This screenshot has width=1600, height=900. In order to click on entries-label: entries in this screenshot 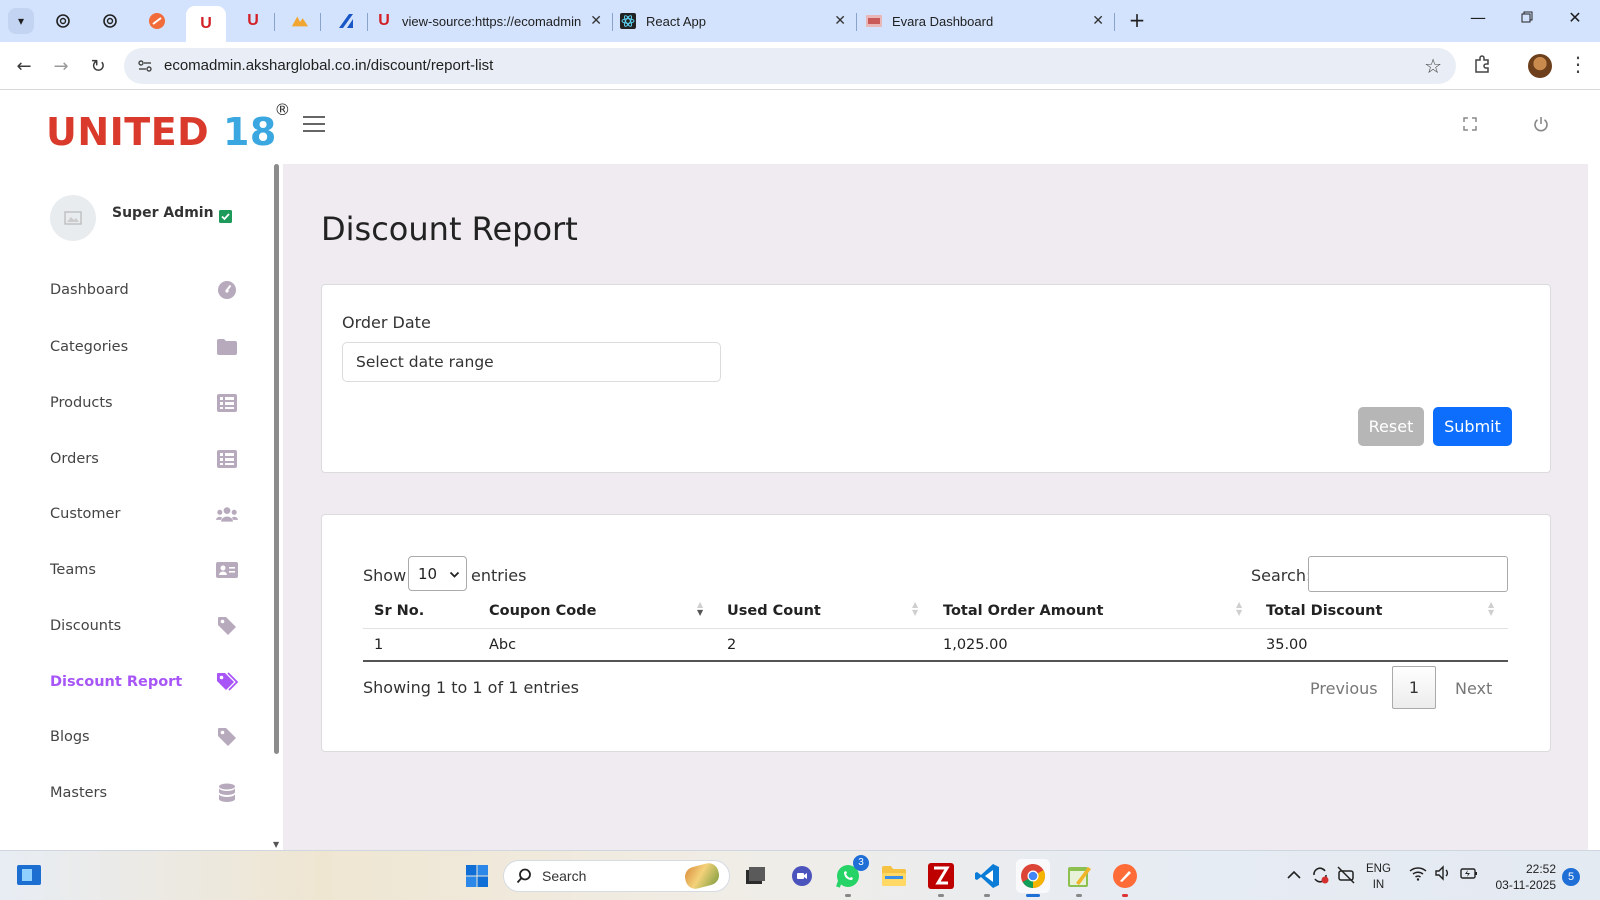, I will do `click(499, 575)`.